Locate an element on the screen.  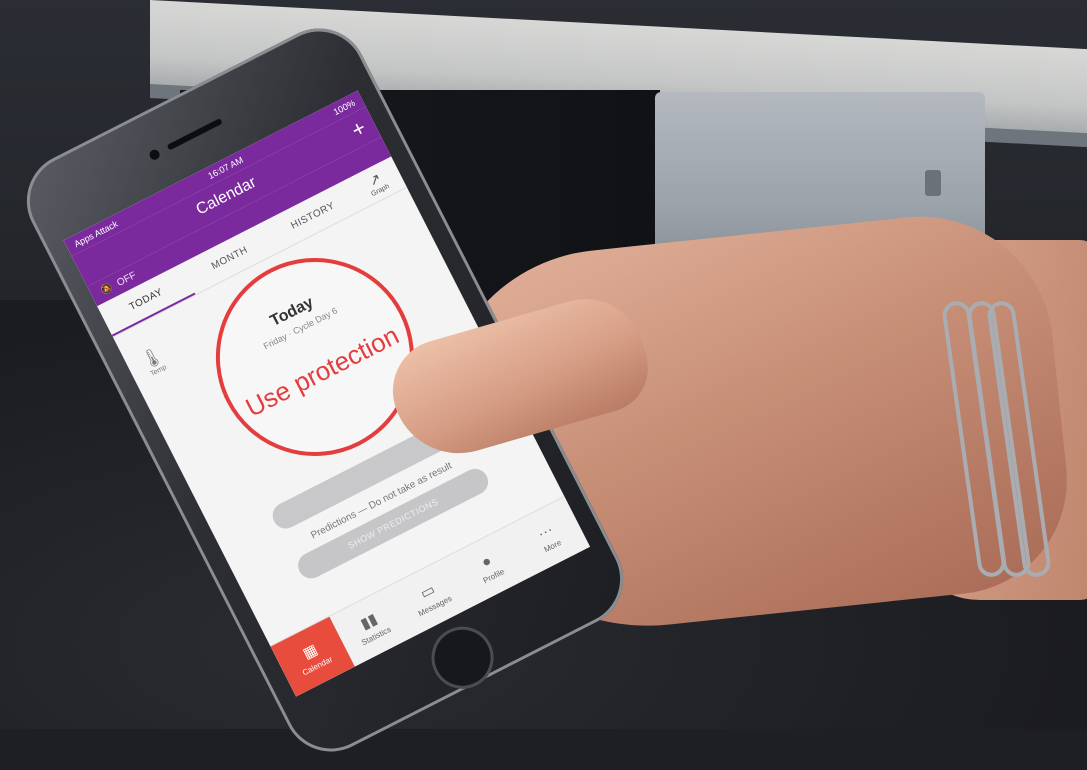
cabinet-handle is located at coordinates (933, 183).